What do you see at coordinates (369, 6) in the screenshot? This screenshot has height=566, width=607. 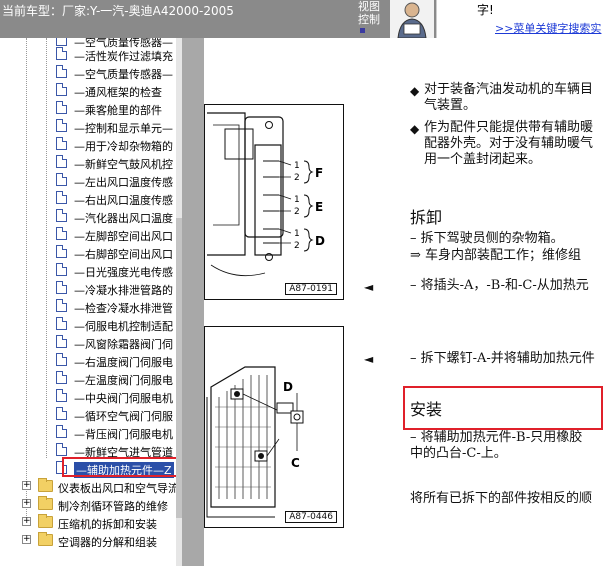 I see `view-control-label-1: 视图` at bounding box center [369, 6].